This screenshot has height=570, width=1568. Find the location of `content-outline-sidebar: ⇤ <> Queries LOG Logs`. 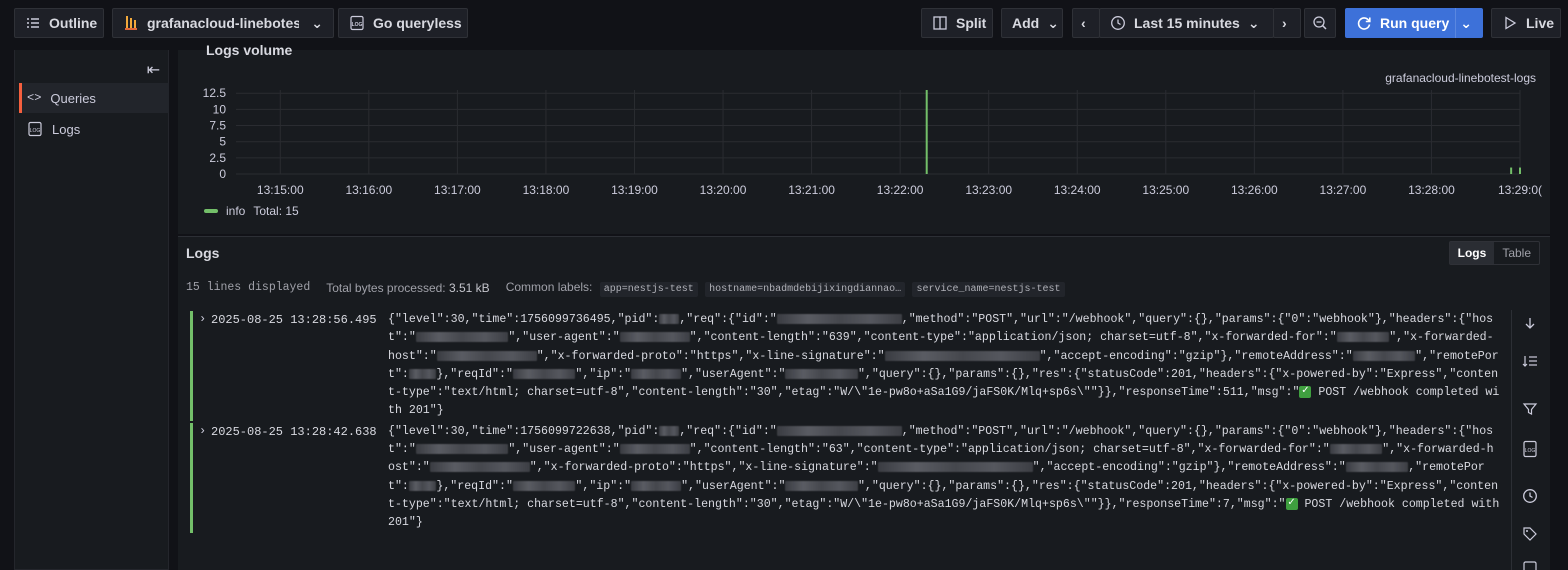

content-outline-sidebar: ⇤ <> Queries LOG Logs is located at coordinates (91, 310).